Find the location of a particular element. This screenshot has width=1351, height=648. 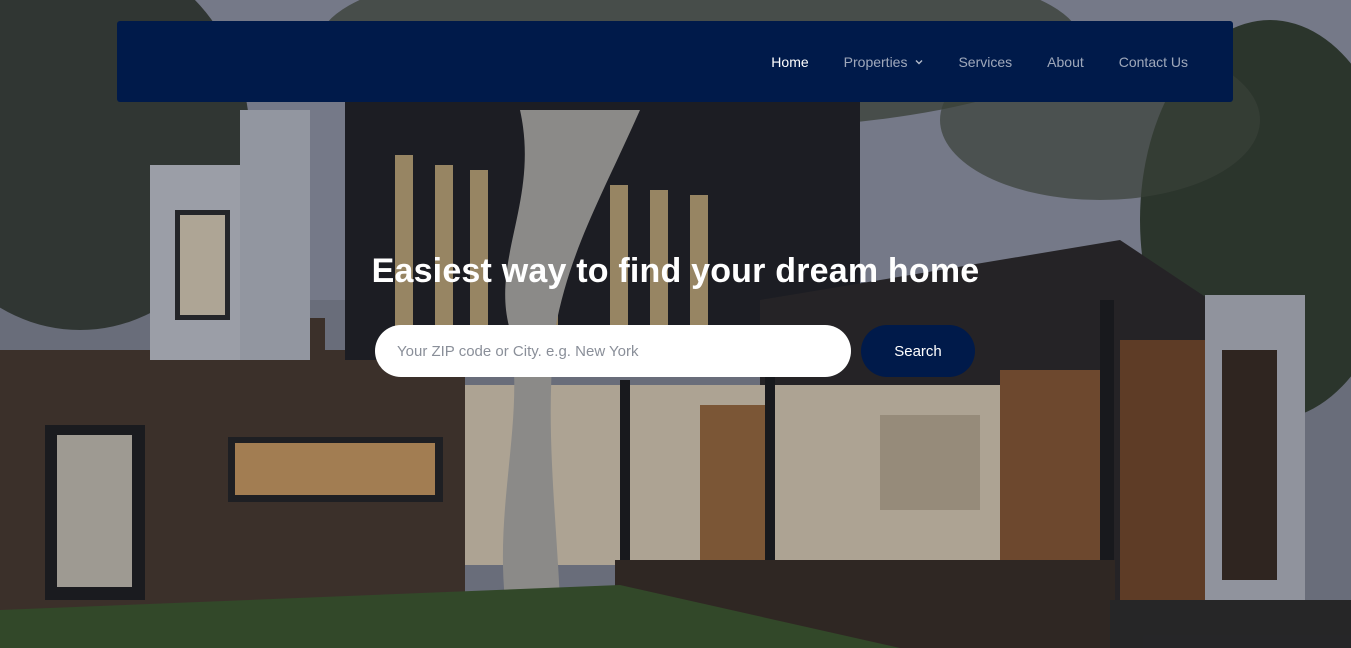

nav-item-home: Home is located at coordinates (789, 62).